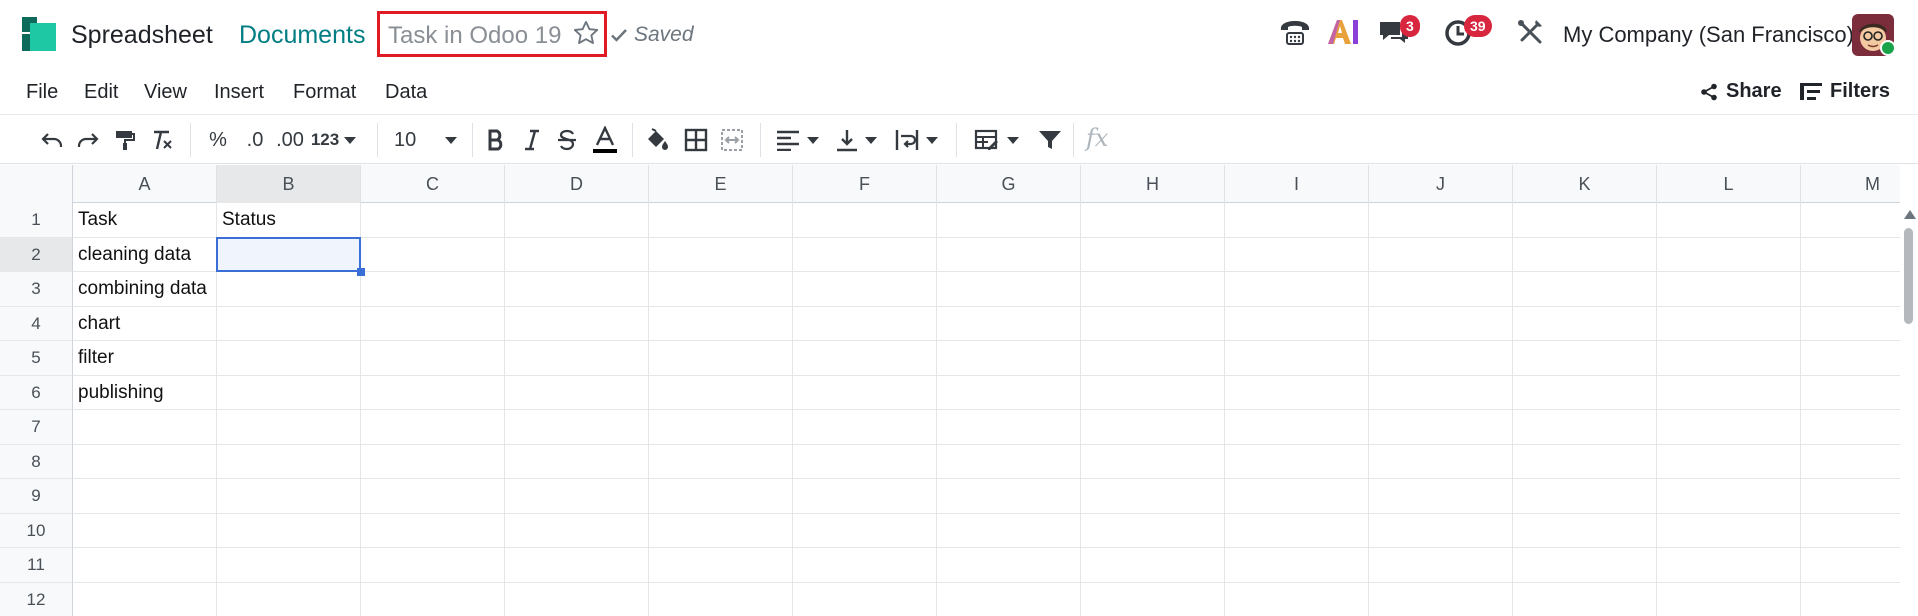 The width and height of the screenshot is (1918, 616). What do you see at coordinates (36, 461) in the screenshot?
I see `row-header-8: 8` at bounding box center [36, 461].